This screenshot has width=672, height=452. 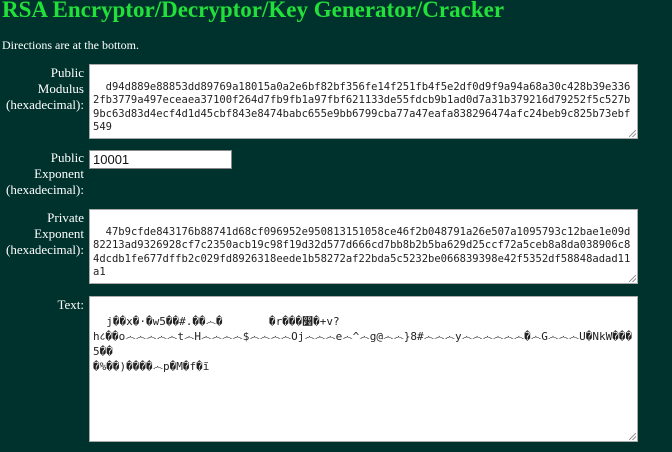 I want to click on private-exponent-label-line-3: (hexadecimal):, so click(x=45, y=249).